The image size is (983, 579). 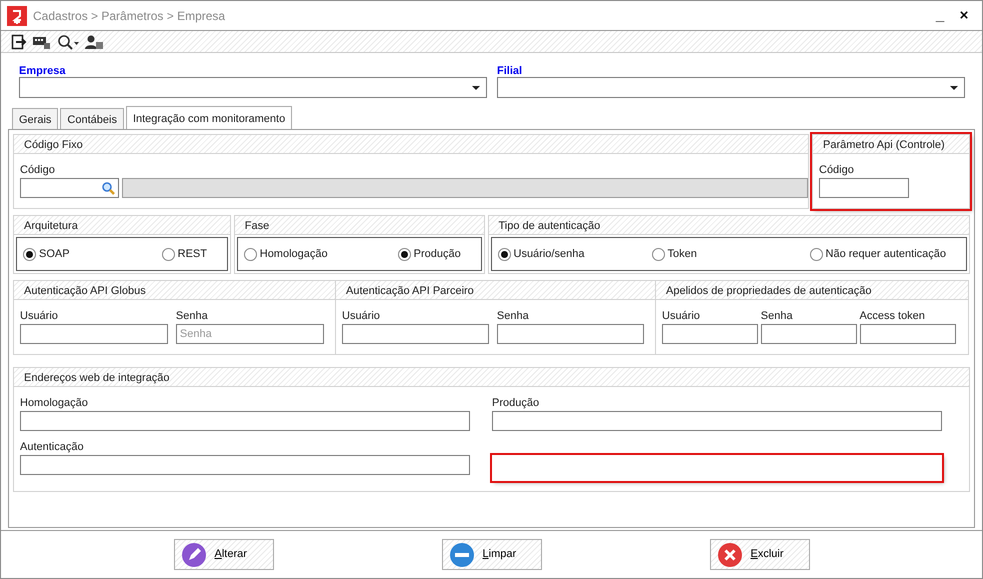 What do you see at coordinates (193, 555) in the screenshot?
I see `edit-icon` at bounding box center [193, 555].